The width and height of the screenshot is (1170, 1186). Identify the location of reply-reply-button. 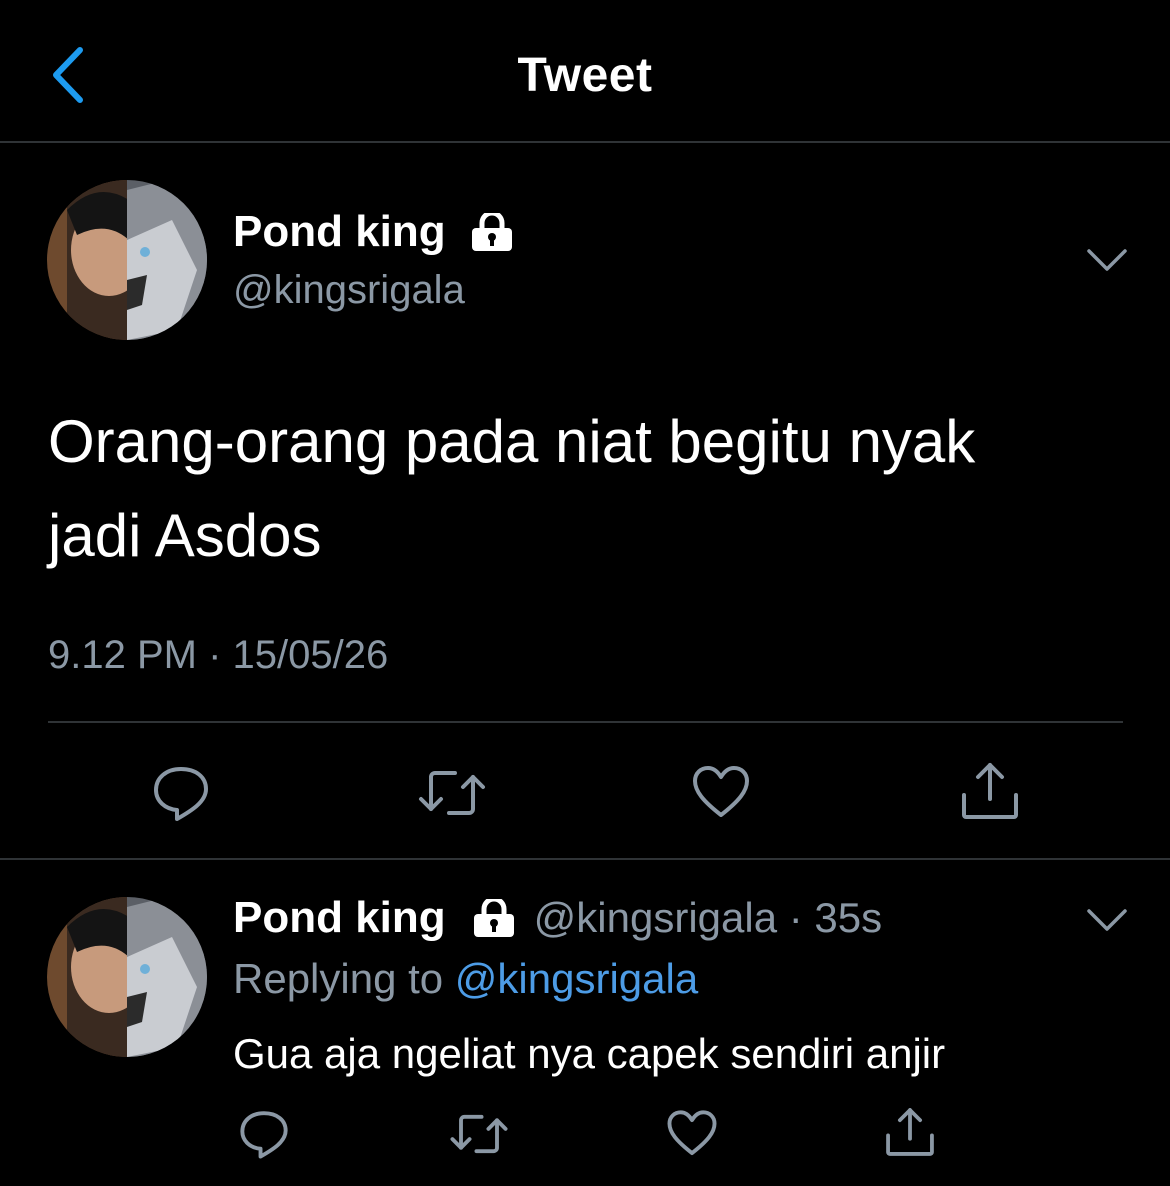
(264, 1134).